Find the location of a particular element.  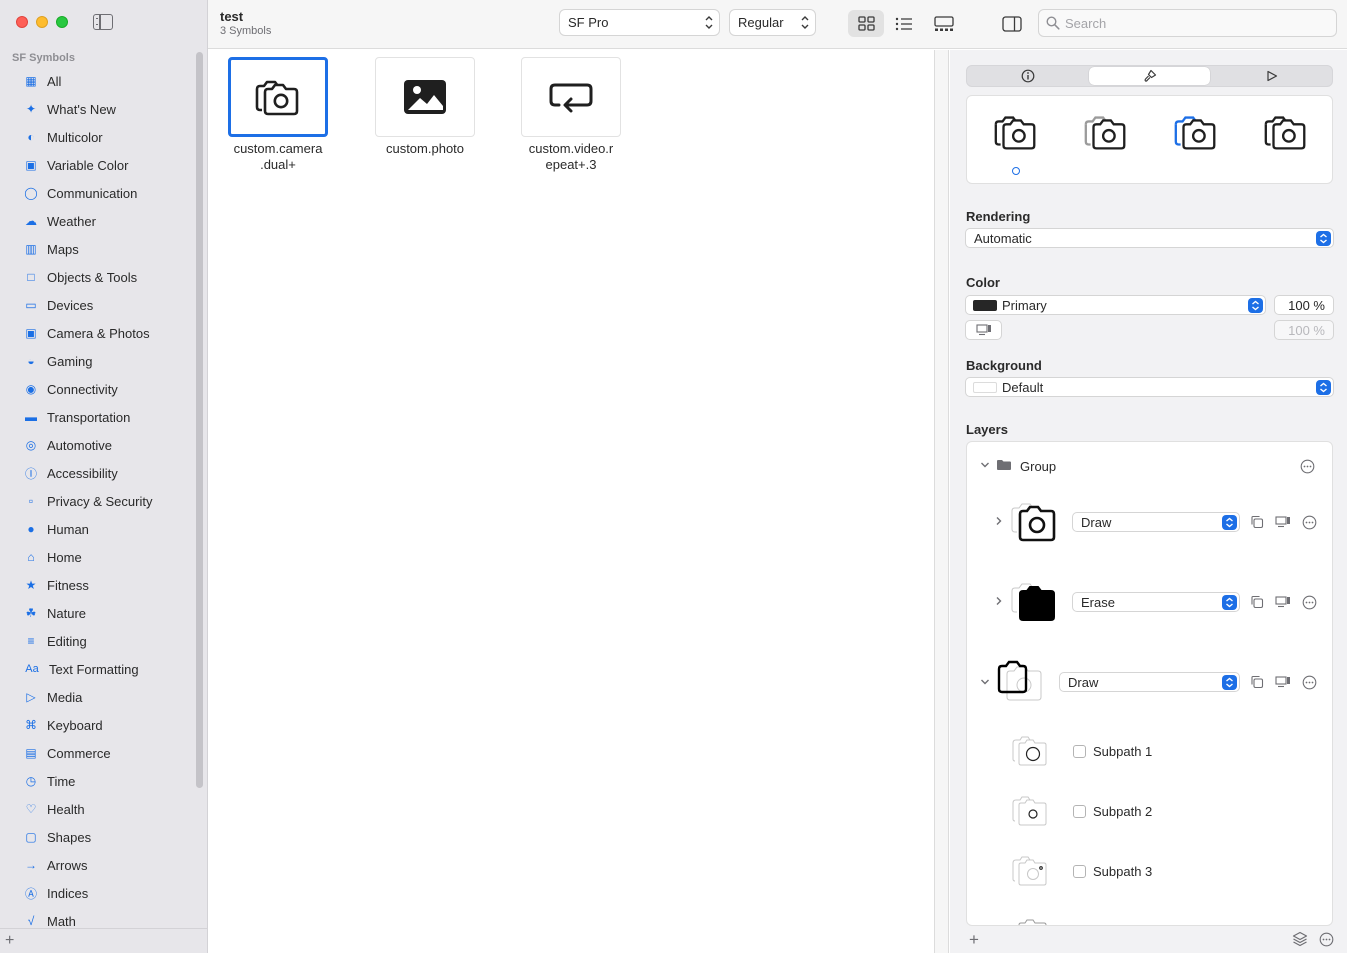

sidebar-item-weather: ☁ Weather is located at coordinates (98, 221).